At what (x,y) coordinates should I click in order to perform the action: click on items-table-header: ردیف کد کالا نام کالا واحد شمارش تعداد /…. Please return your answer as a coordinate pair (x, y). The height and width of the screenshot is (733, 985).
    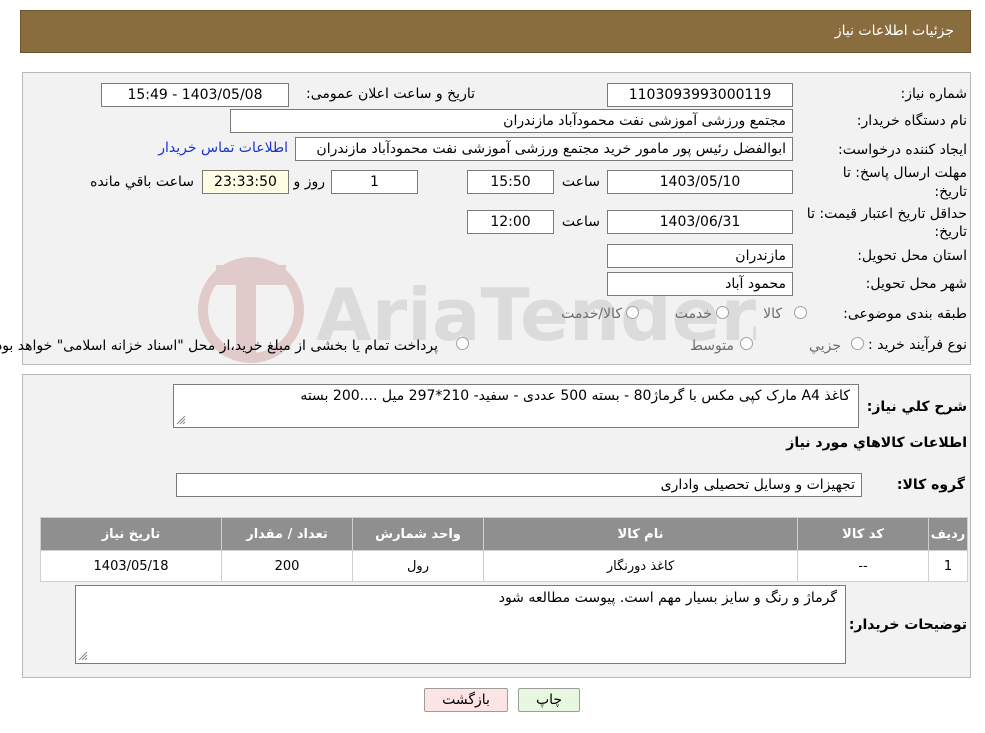
    Looking at the image, I should click on (504, 534).